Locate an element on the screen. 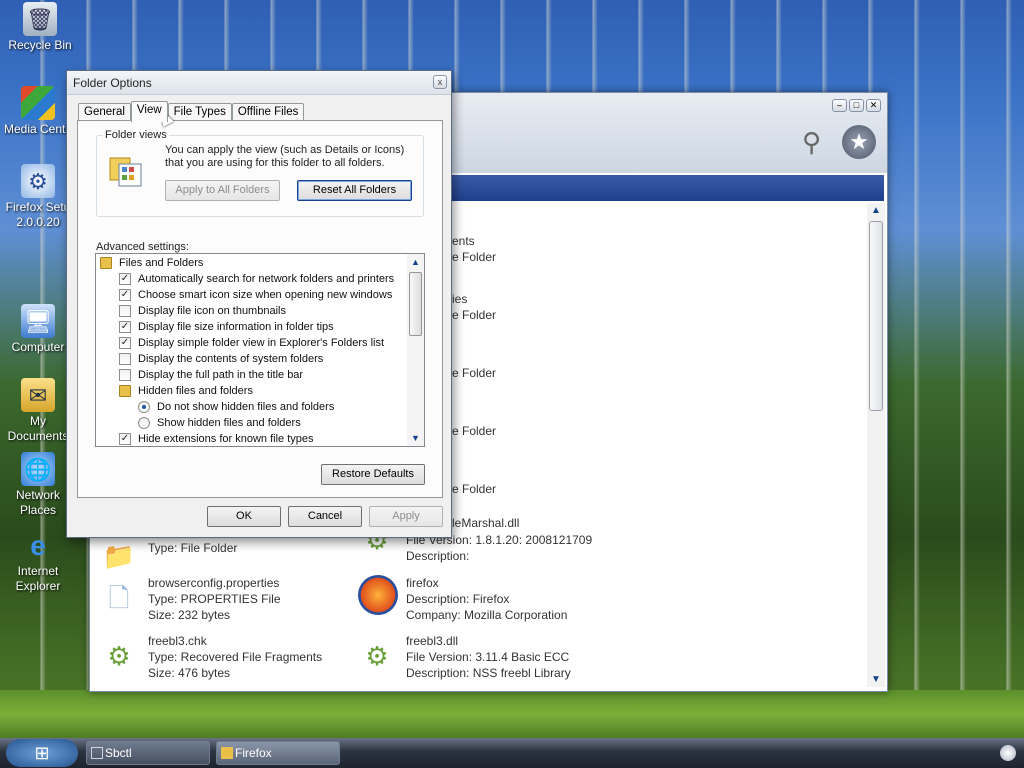 This screenshot has width=1024, height=768. file-name: freebl3.chk is located at coordinates (177, 641).